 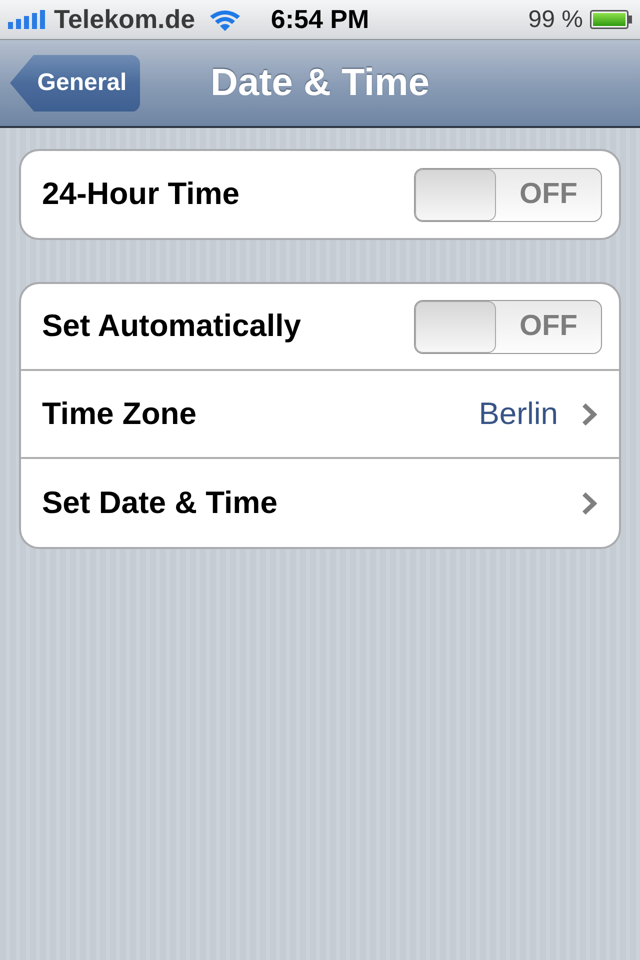 I want to click on row-label: 24-Hour Time, so click(x=141, y=194).